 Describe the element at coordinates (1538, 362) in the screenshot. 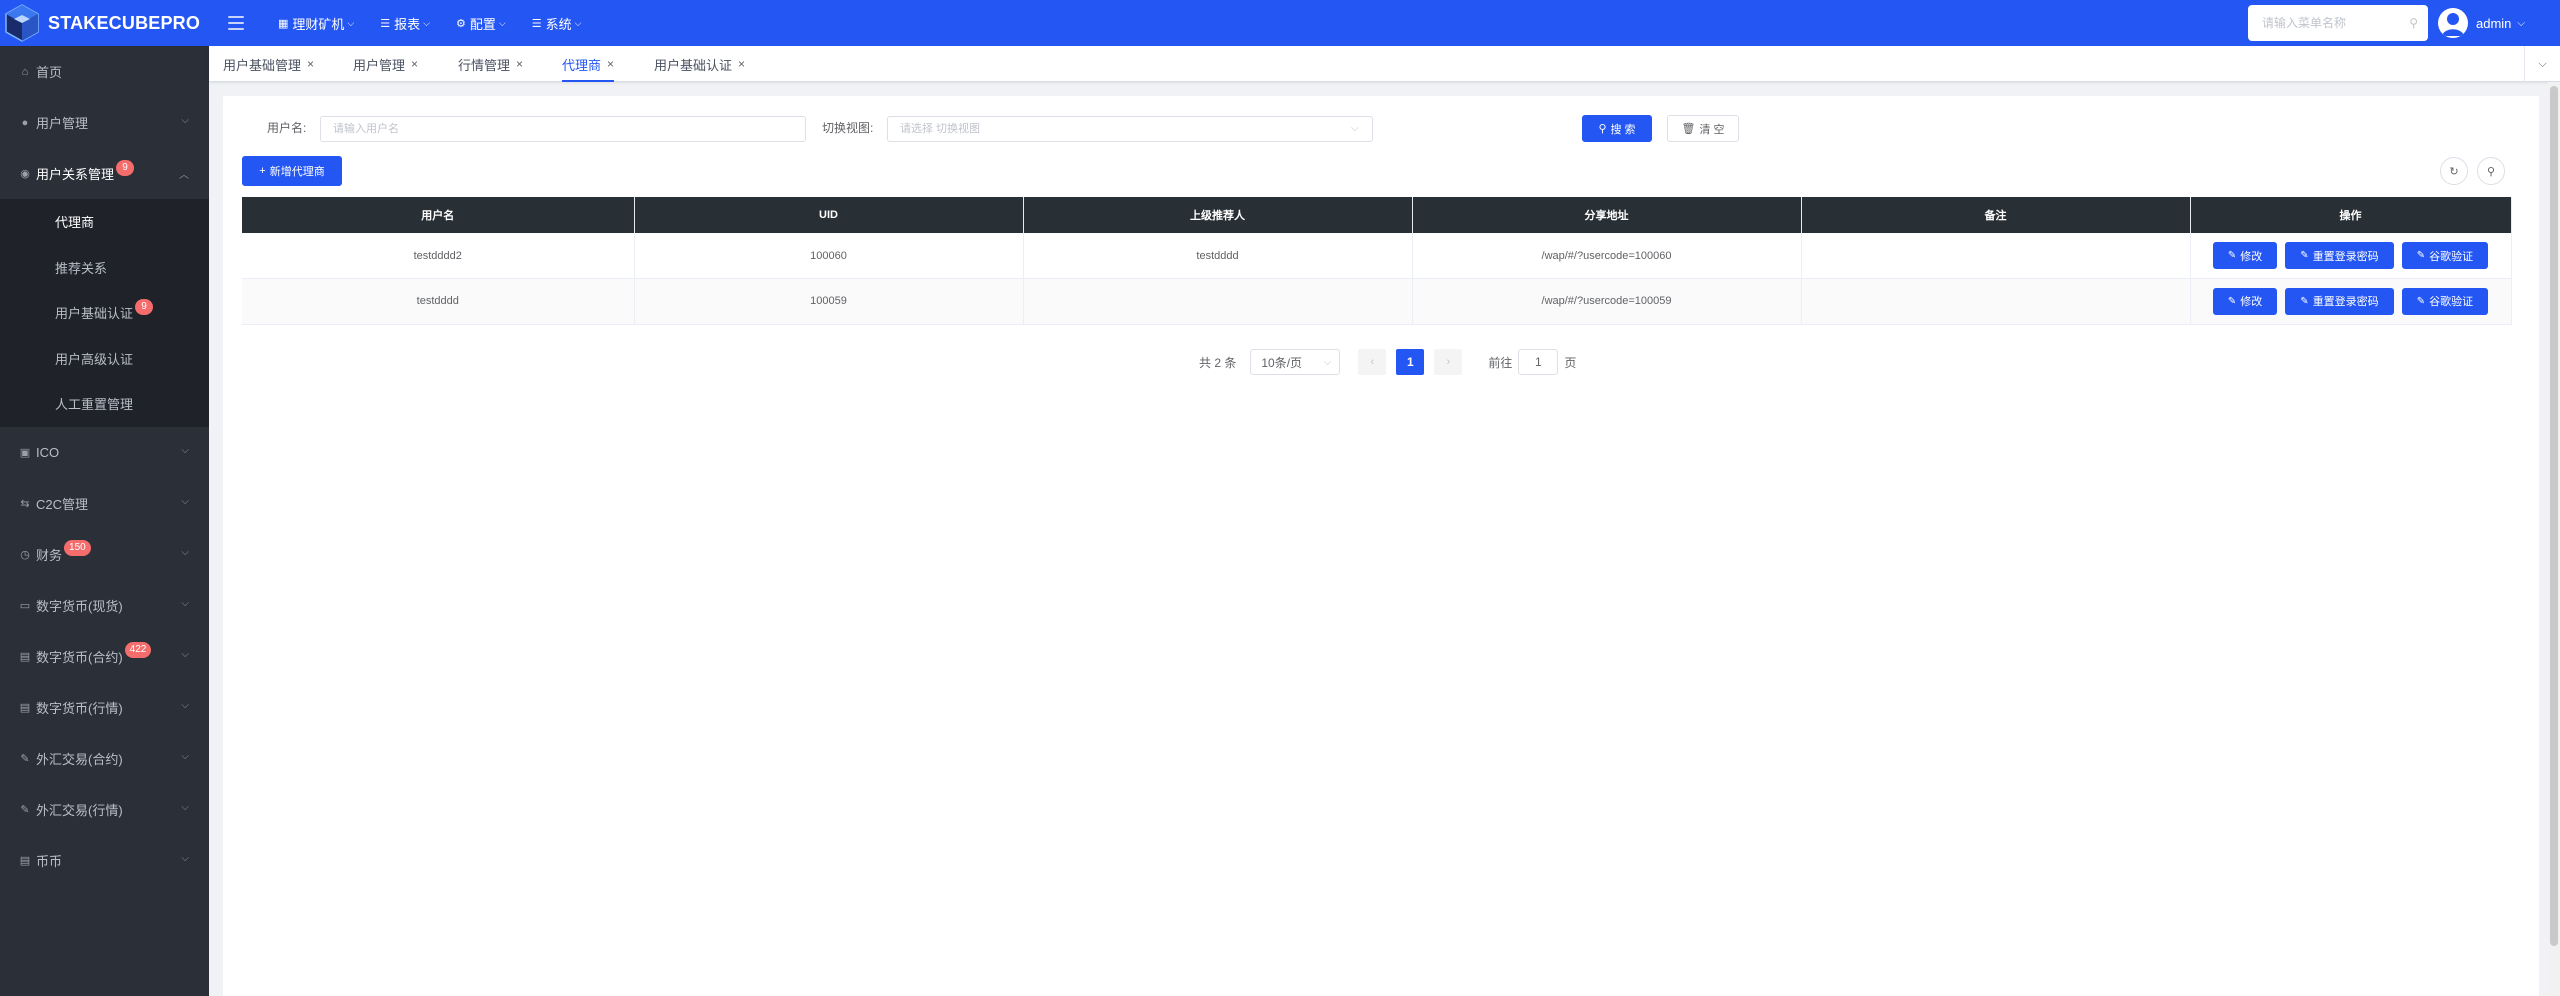

I see `goto-page-input` at that location.